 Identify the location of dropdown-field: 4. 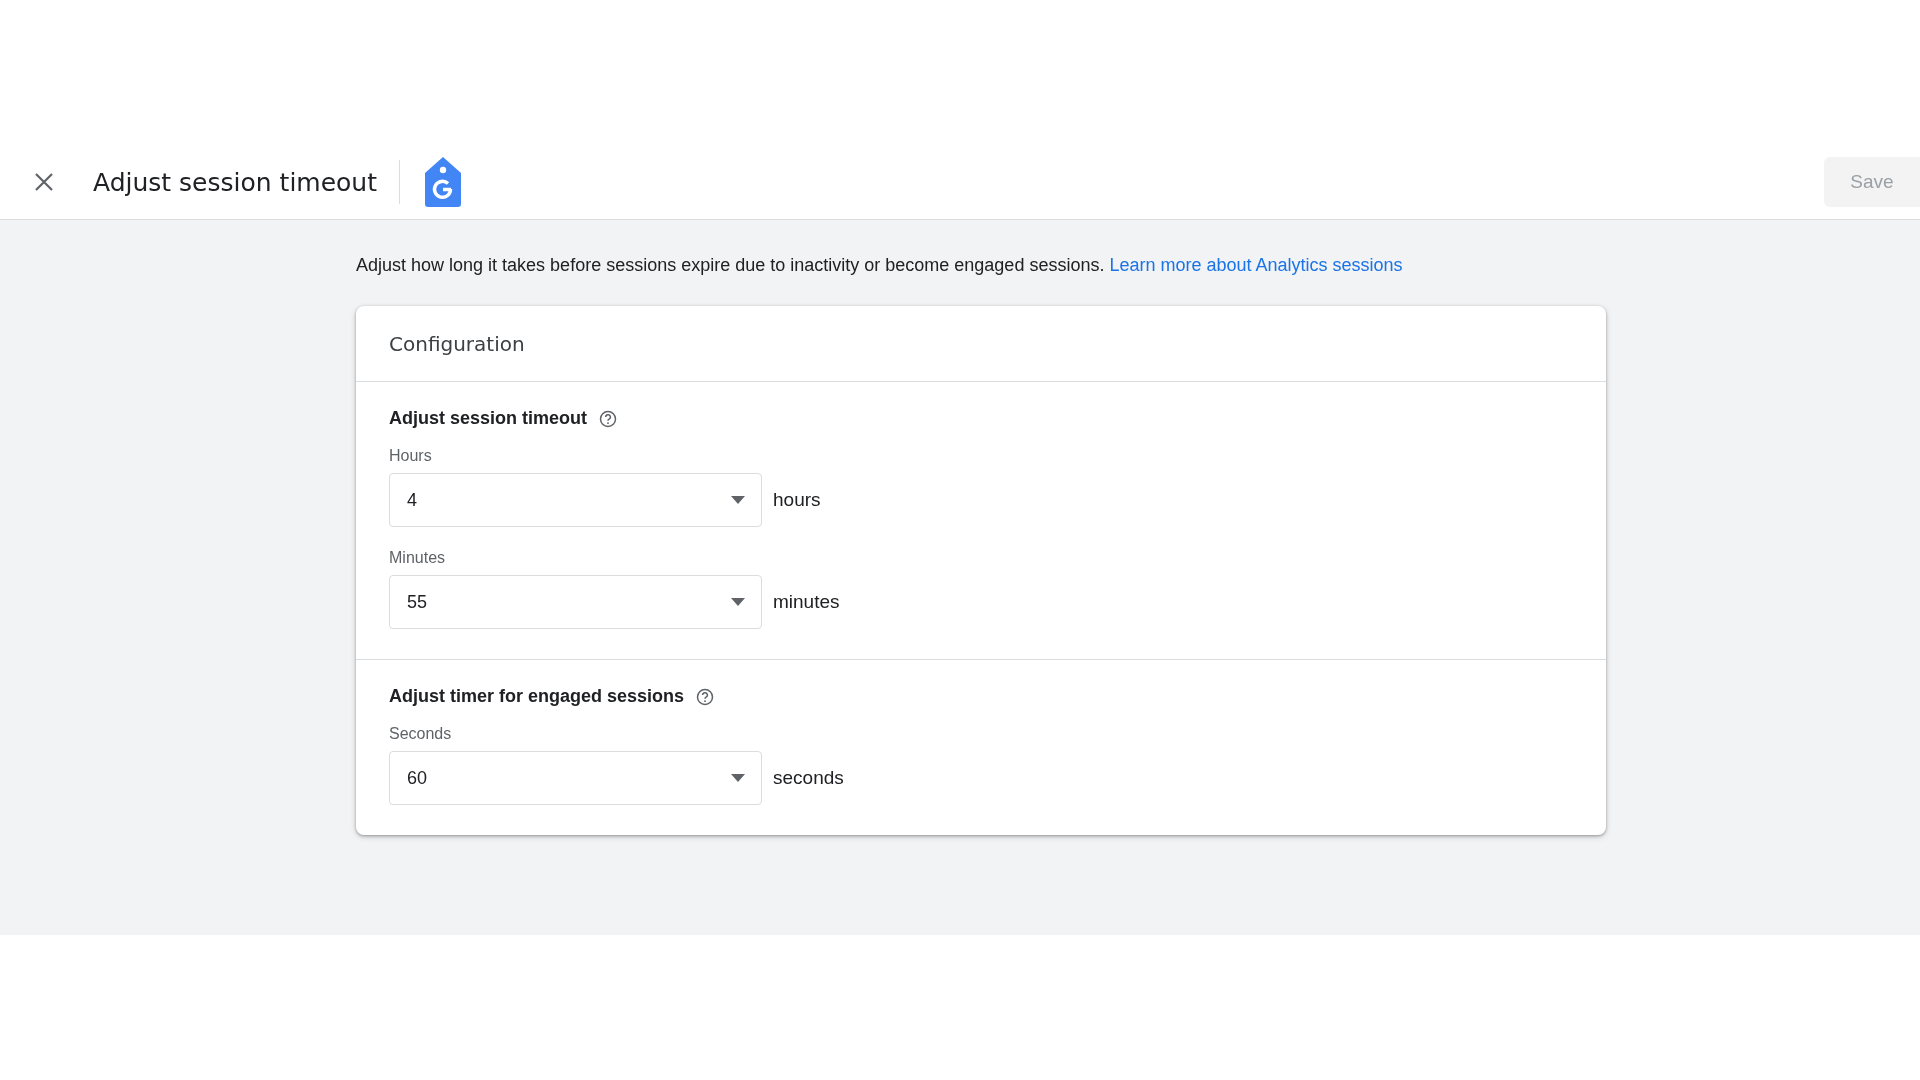
(575, 500).